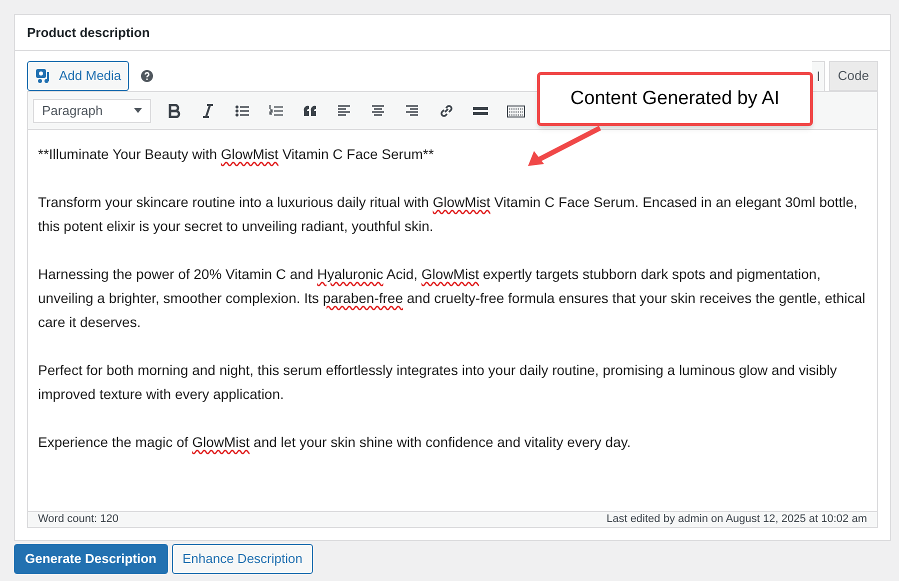  Describe the element at coordinates (438, 382) in the screenshot. I see `description-paragraph: Perfect for both morning and night, this serum effortlessly integrates into your daily routine, promising a luminous glow and visibly improved texture with every application.` at that location.